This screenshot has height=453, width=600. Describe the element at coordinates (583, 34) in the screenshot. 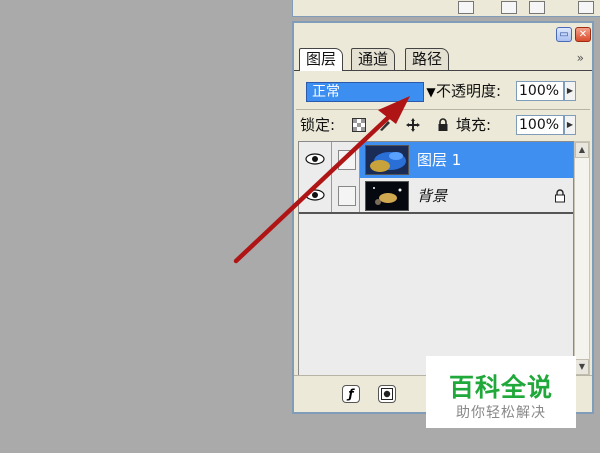

I see `close-icon: ✕` at that location.